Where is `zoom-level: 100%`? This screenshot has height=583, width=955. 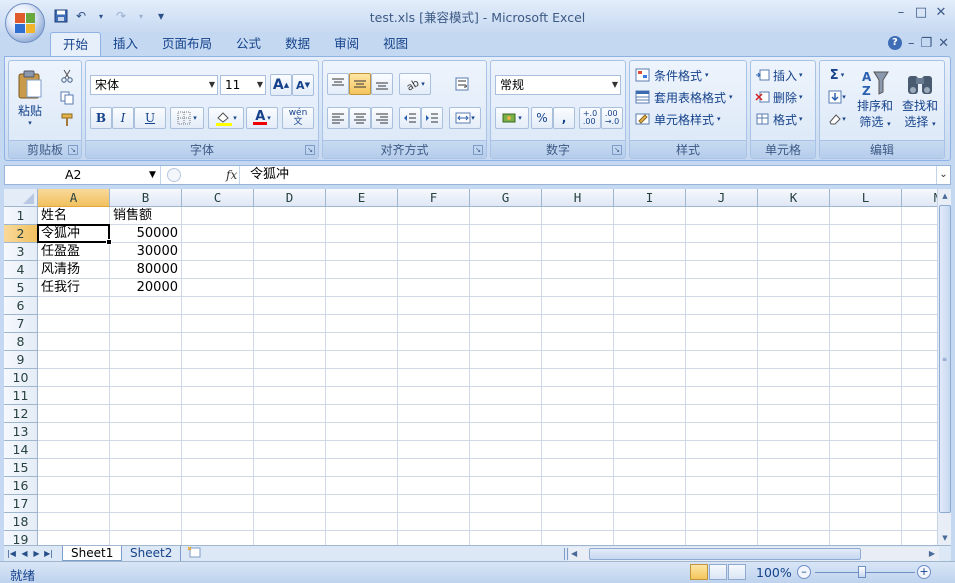 zoom-level: 100% is located at coordinates (774, 572).